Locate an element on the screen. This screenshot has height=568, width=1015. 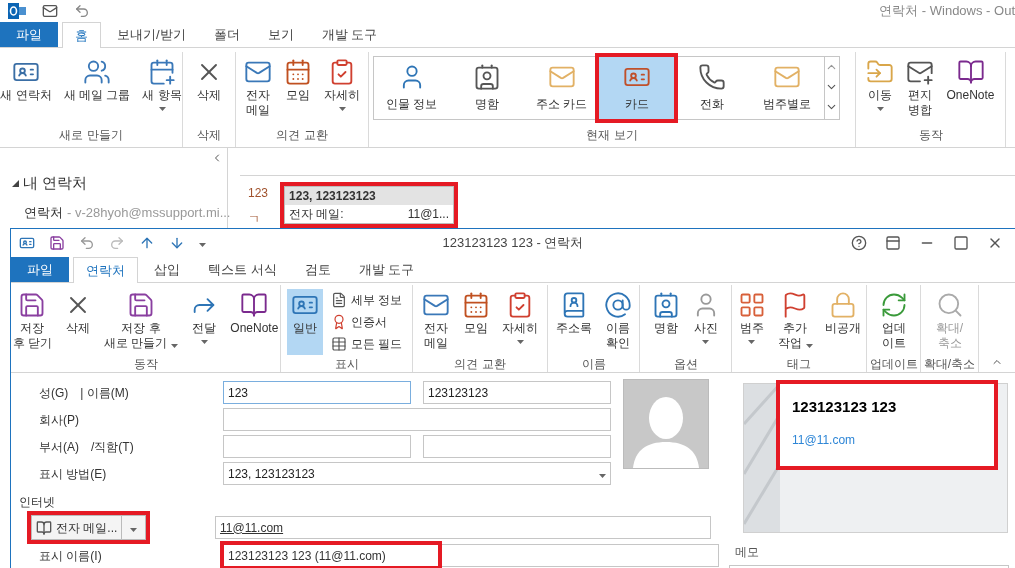
ribbon-tab: 삽입 is located at coordinates (167, 269).